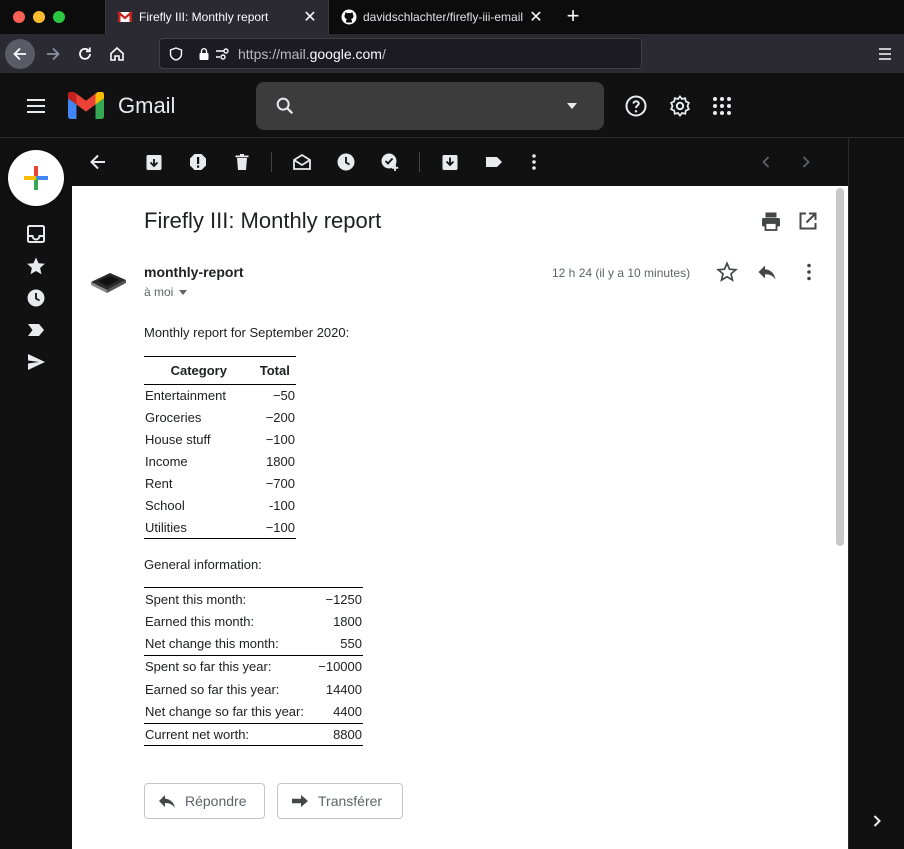 The height and width of the screenshot is (849, 904). Describe the element at coordinates (771, 221) in the screenshot. I see `print-icon` at that location.